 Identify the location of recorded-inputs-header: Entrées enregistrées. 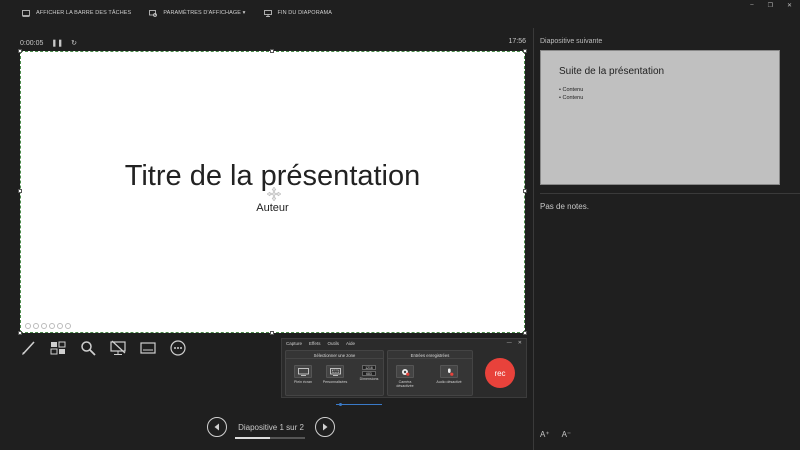
(430, 355).